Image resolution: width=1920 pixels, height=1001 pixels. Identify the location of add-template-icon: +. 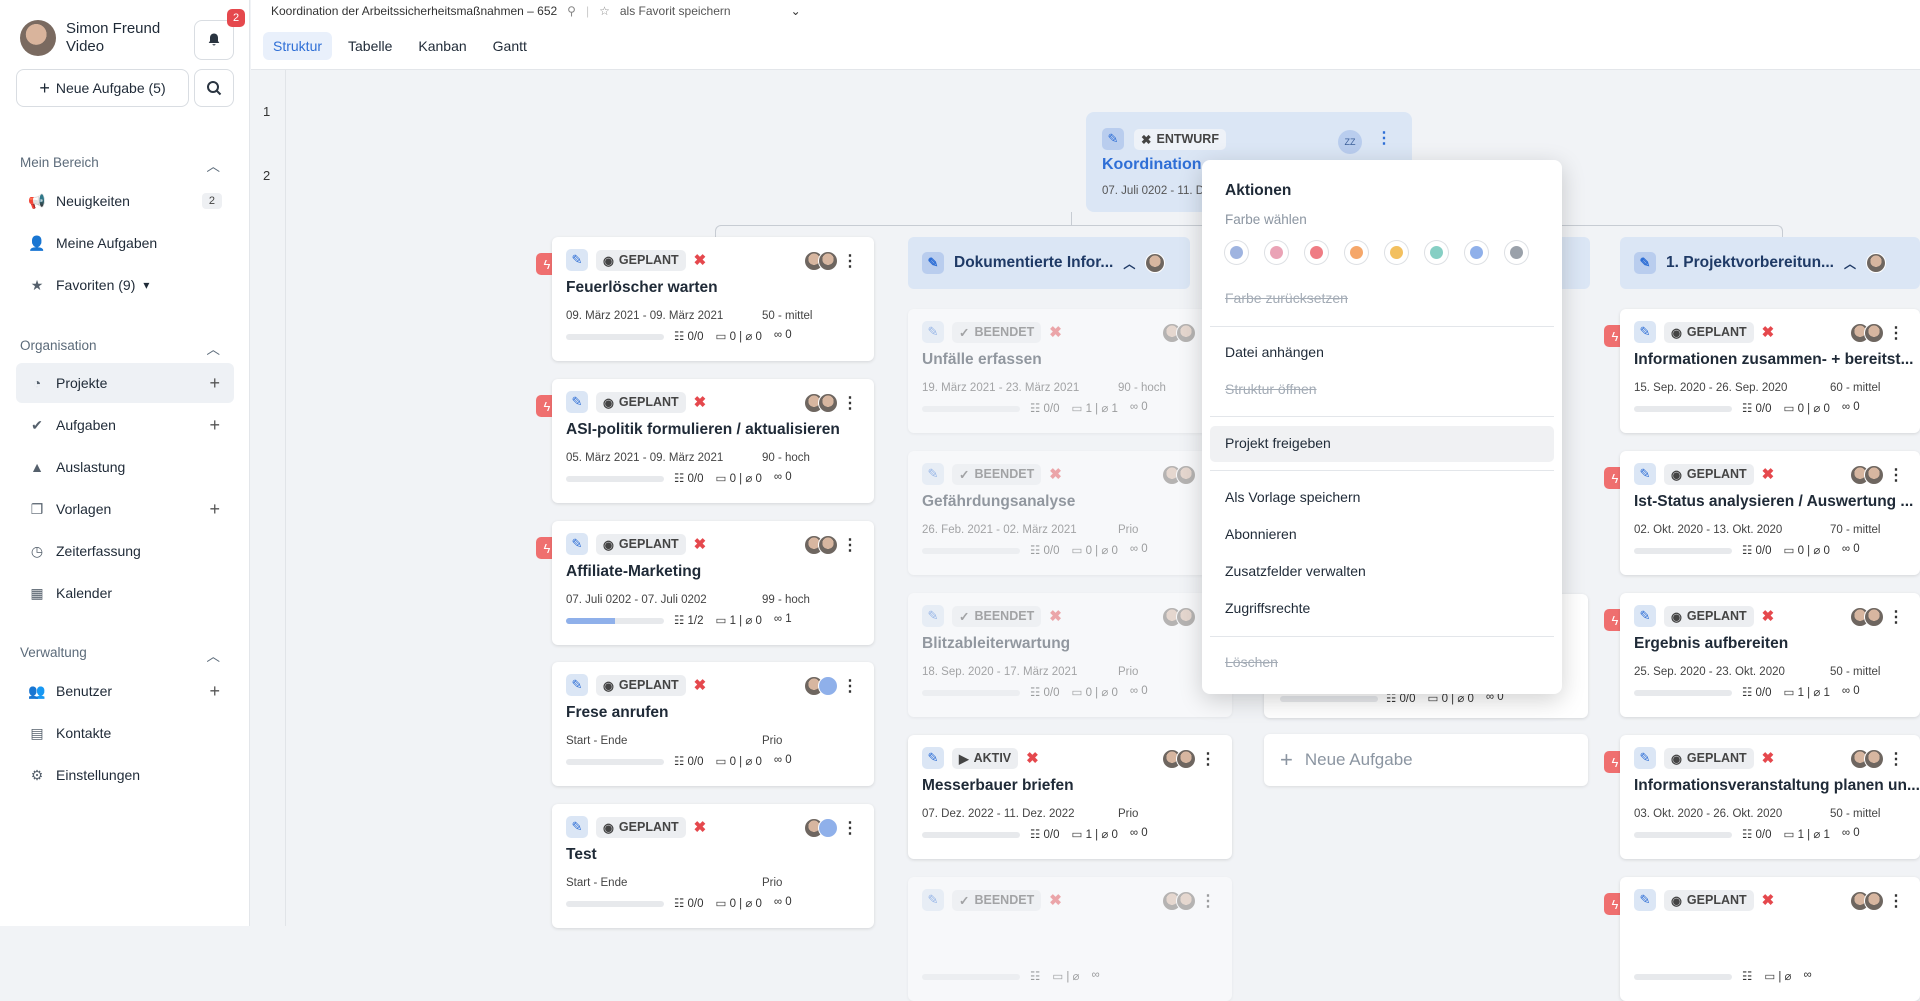
(214, 509).